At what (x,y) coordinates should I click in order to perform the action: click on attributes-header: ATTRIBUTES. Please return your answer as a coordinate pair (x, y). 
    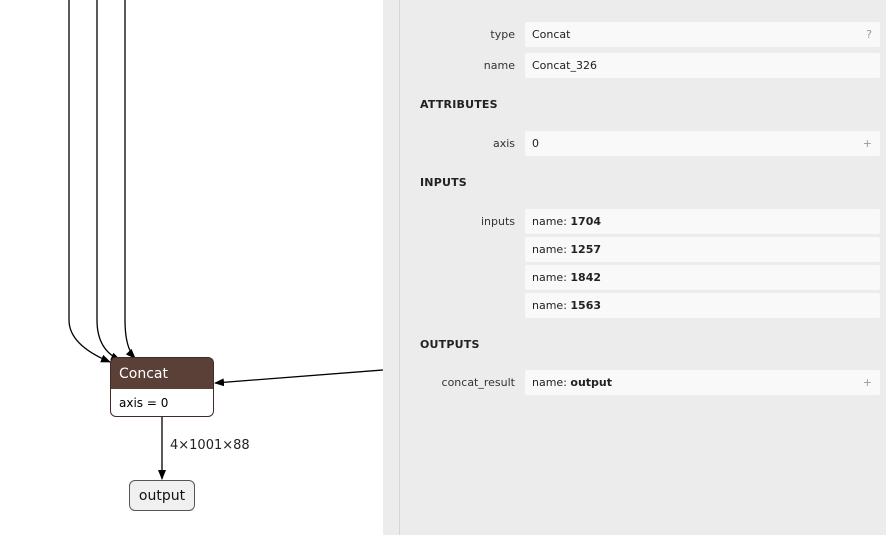
    Looking at the image, I should click on (459, 104).